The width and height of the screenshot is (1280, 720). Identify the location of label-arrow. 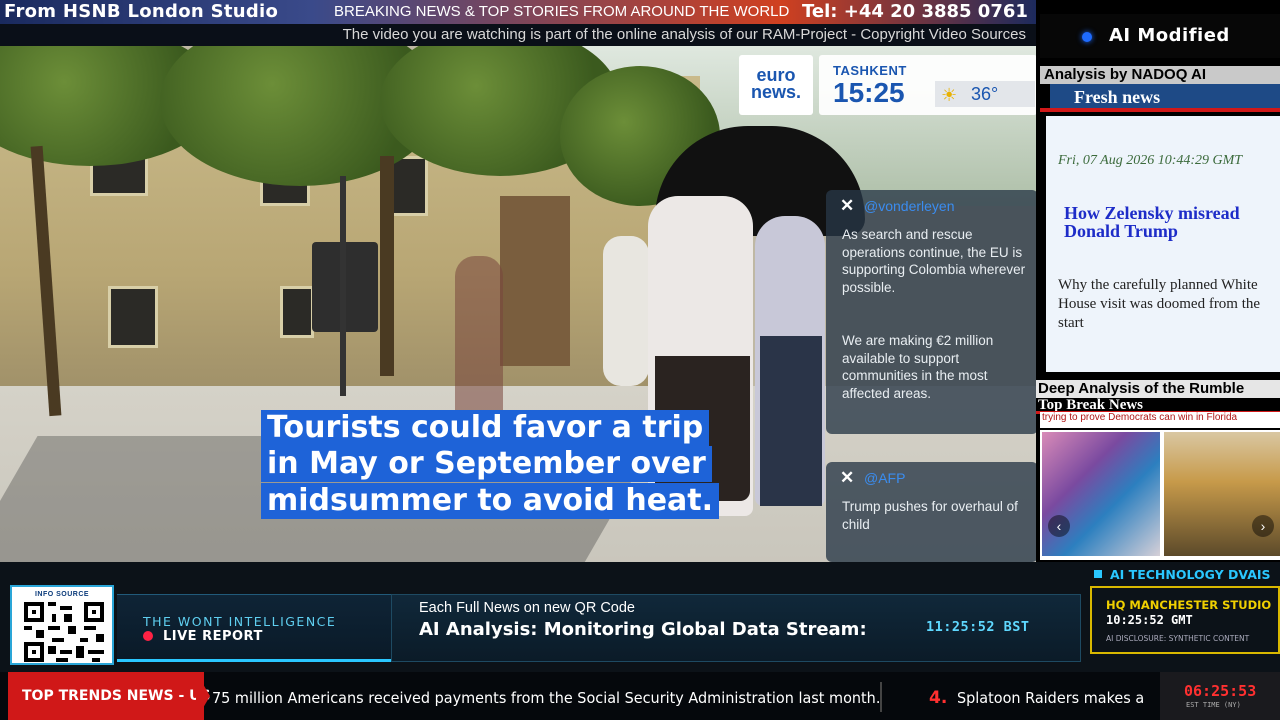
(203, 696).